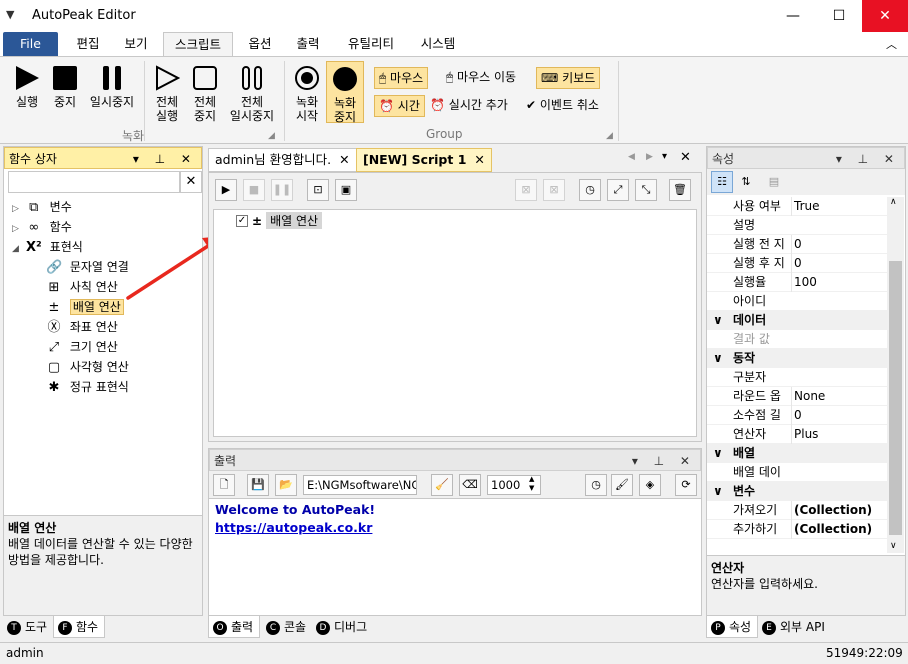  What do you see at coordinates (42, 227) in the screenshot?
I see `tree-item-function: ▷ ∞ 함수` at bounding box center [42, 227].